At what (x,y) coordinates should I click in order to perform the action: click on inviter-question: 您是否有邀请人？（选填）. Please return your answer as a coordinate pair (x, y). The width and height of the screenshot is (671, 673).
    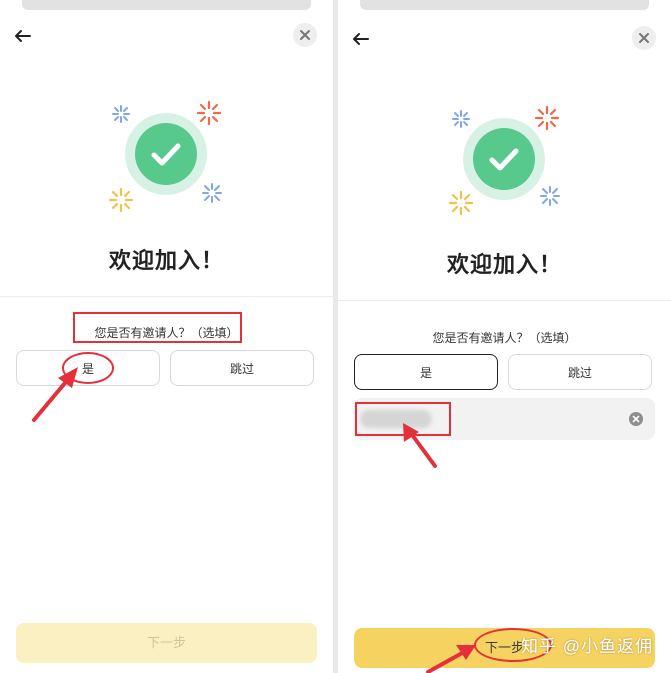
    Looking at the image, I should click on (504, 338).